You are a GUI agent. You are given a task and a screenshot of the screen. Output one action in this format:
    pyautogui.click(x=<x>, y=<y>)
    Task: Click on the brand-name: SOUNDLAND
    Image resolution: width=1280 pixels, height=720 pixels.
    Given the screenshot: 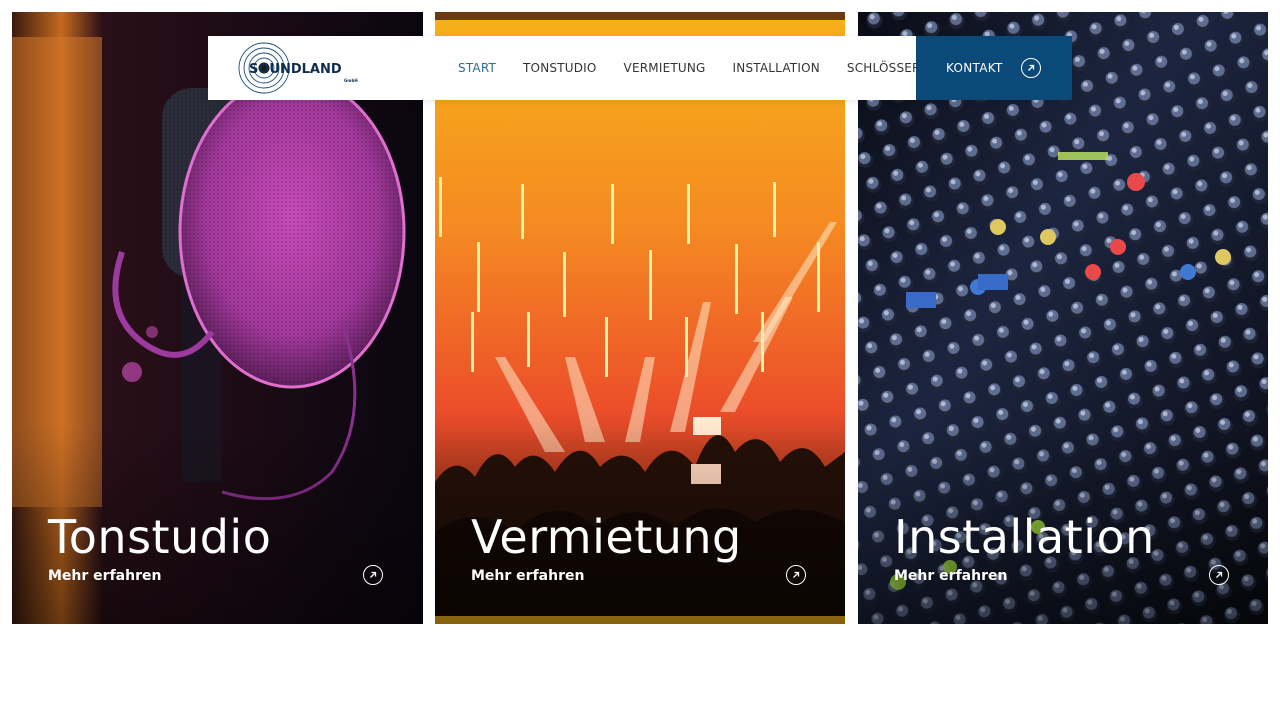 What is the action you would take?
    pyautogui.click(x=295, y=69)
    